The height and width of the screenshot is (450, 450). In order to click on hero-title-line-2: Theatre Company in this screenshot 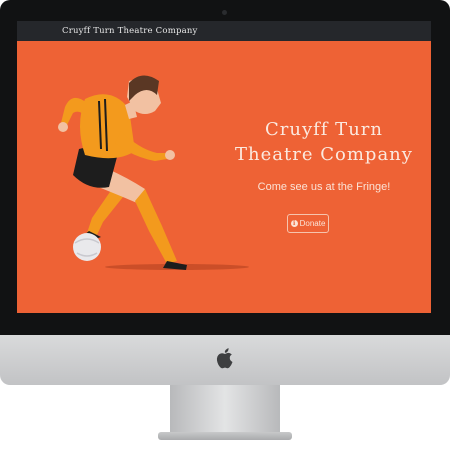, I will do `click(324, 154)`.